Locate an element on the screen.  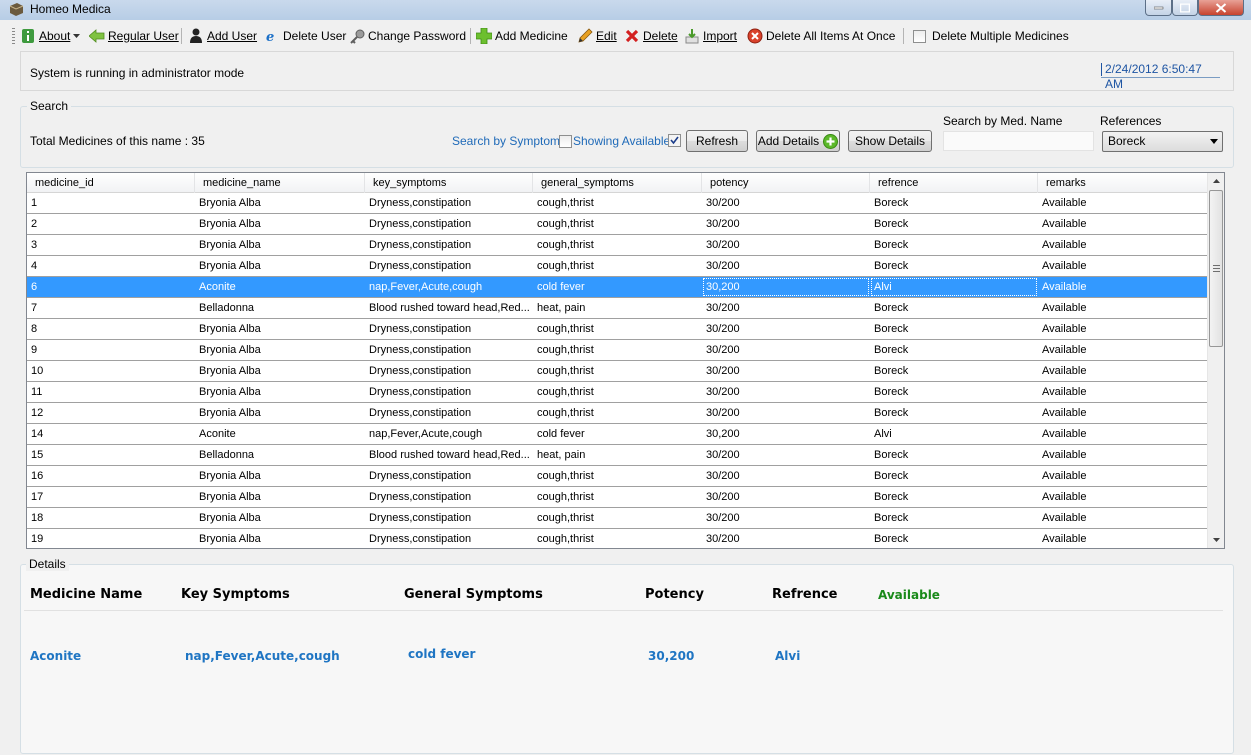
column-header-medicine-id: medicine_id is located at coordinates (111, 183).